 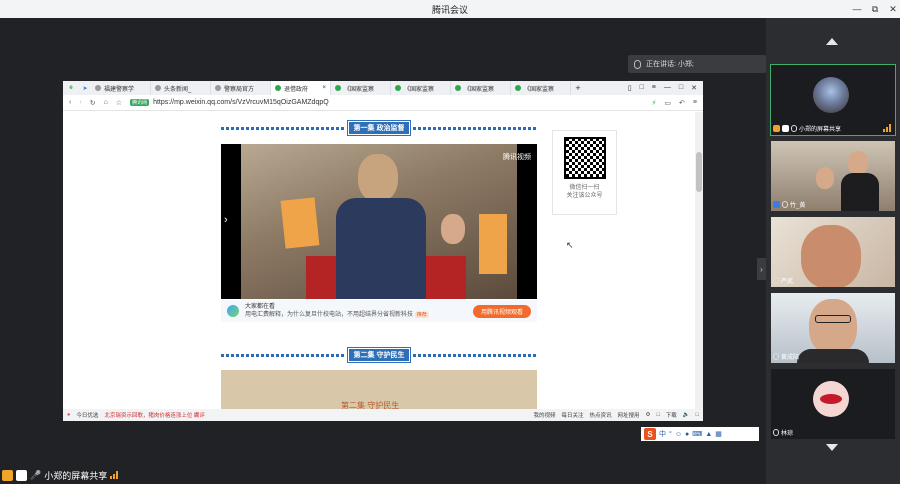 I want to click on refresh-icon: ↻, so click(x=93, y=103).